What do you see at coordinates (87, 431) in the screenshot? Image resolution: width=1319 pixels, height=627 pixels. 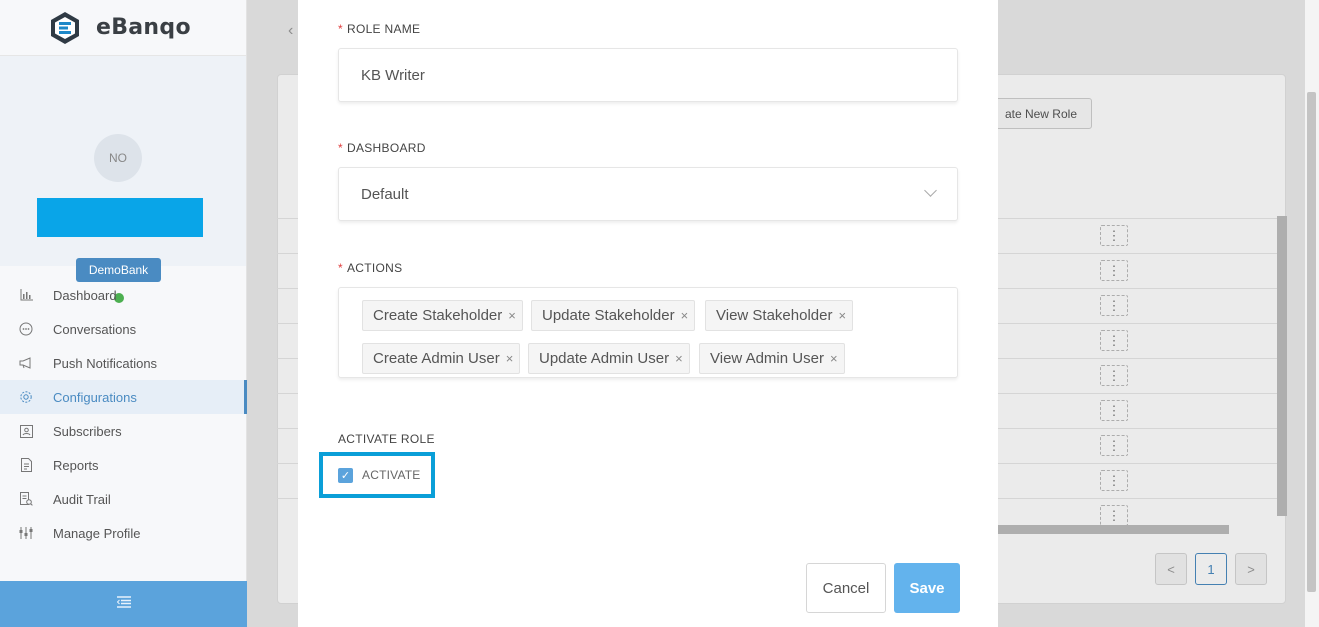 I see `sidebar-item-label: Subscribers` at bounding box center [87, 431].